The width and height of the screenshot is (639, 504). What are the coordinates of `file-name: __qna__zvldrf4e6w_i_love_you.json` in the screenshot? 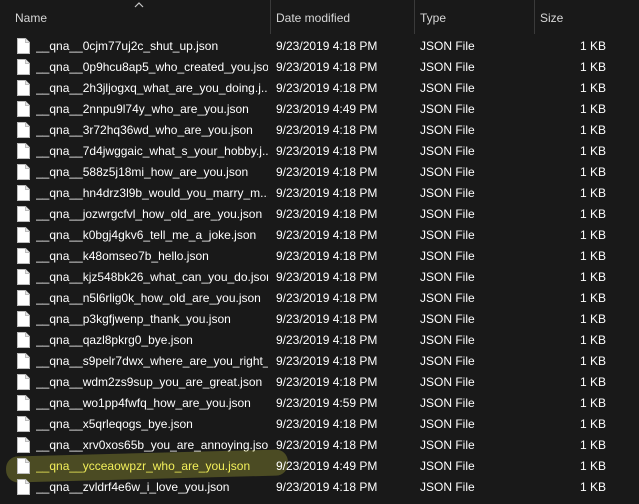 It's located at (133, 487).